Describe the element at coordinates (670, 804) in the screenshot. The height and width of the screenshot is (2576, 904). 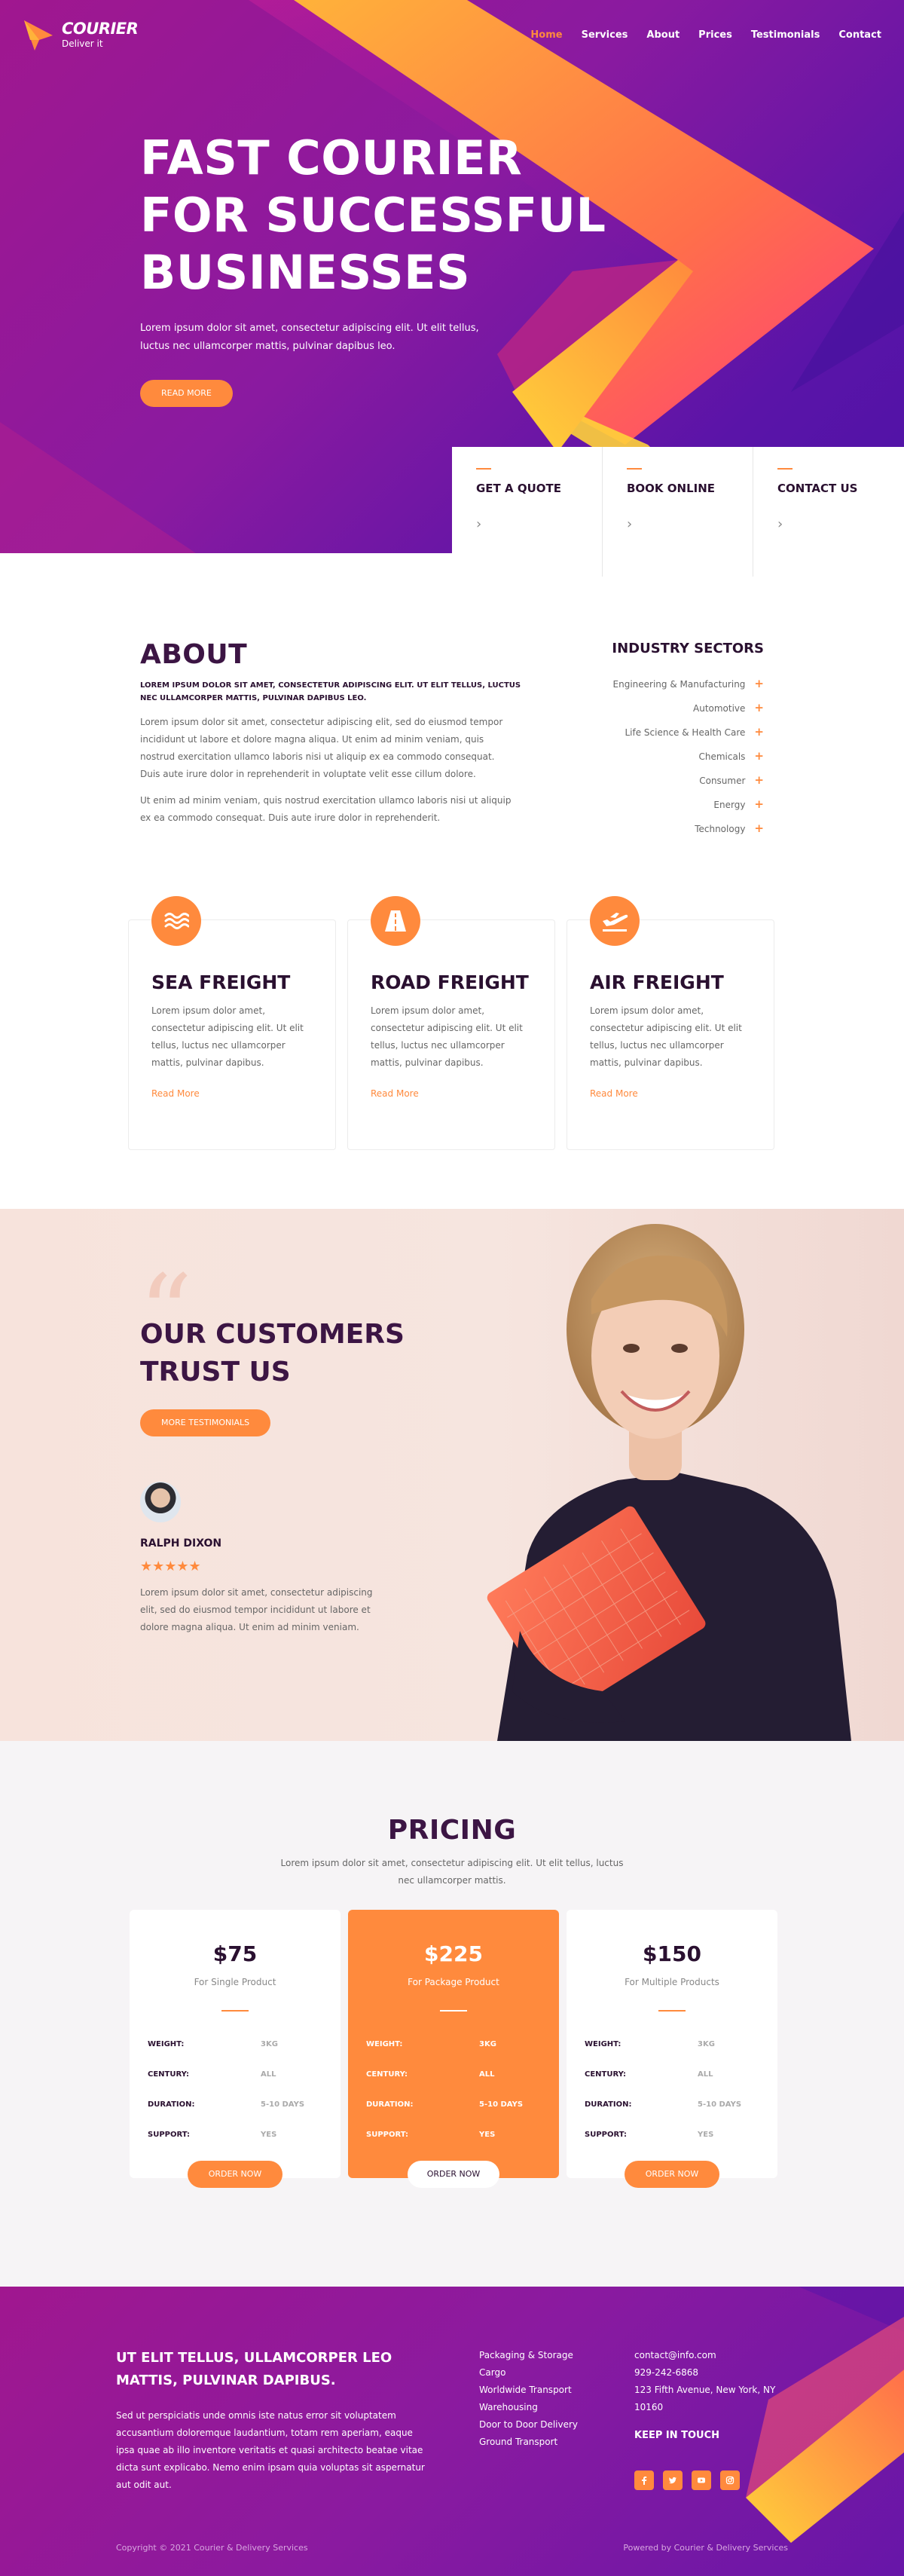
I see `sector-item: Energy +` at that location.